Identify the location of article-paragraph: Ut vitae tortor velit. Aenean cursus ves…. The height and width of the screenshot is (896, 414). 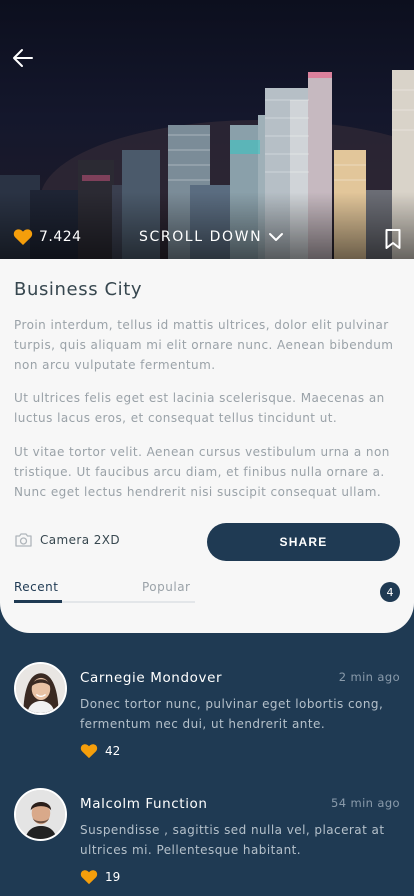
(202, 472).